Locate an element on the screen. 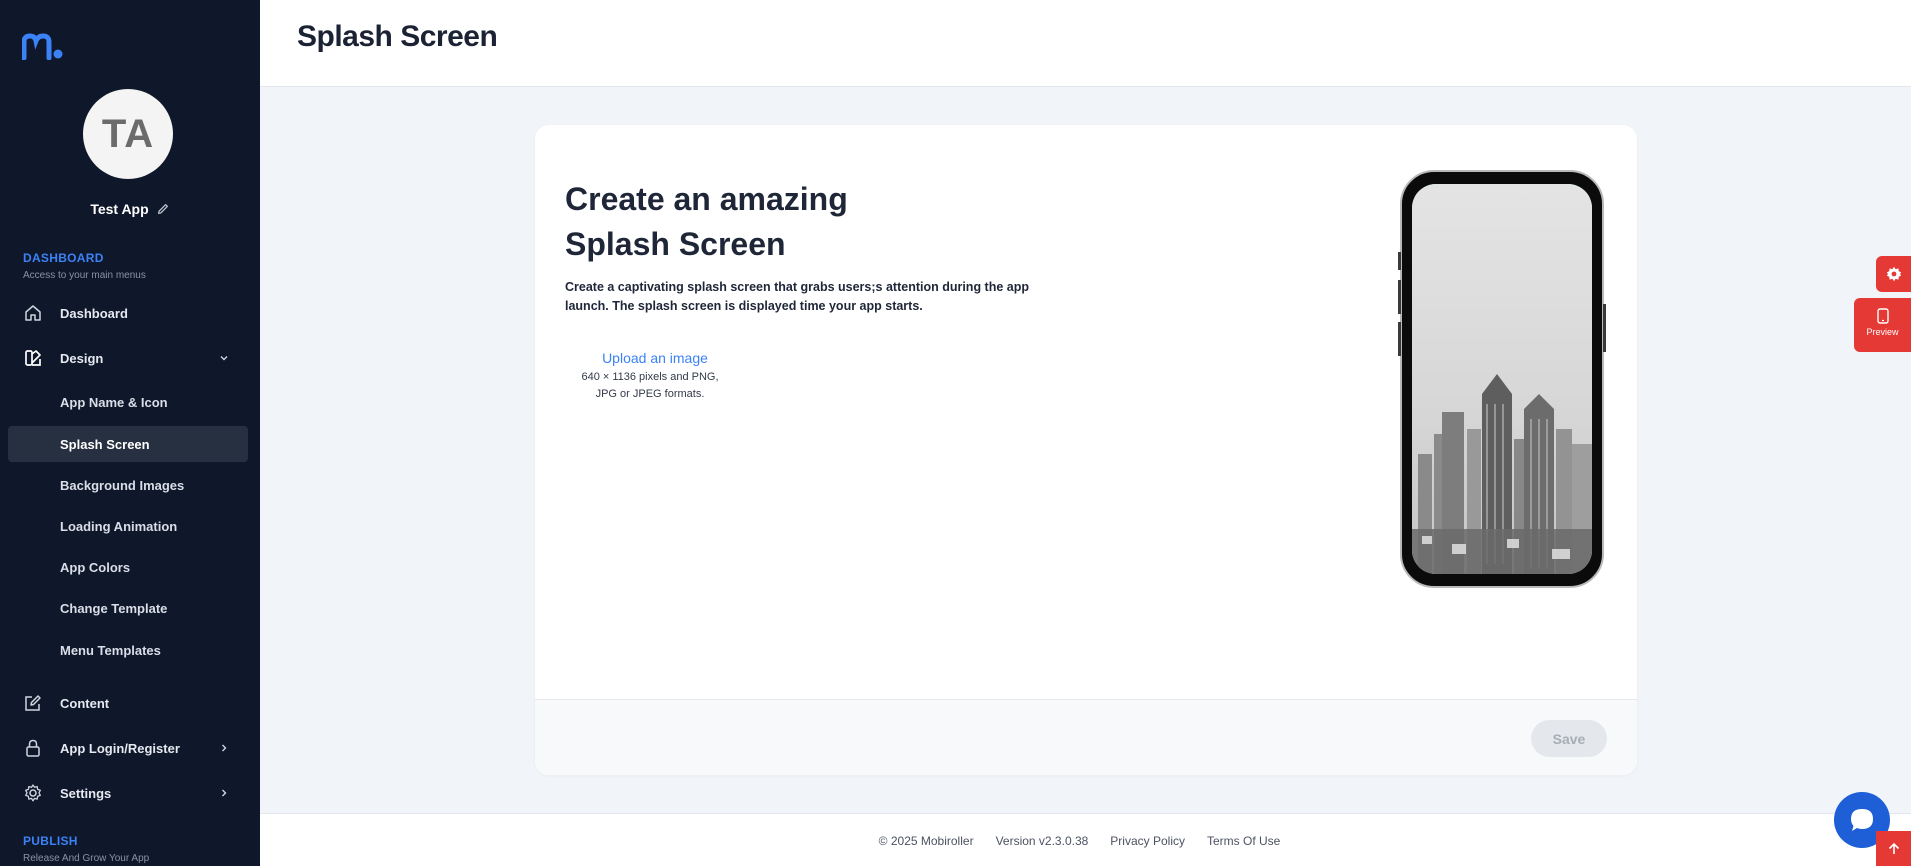 The image size is (1911, 866). avatar: TA is located at coordinates (128, 134).